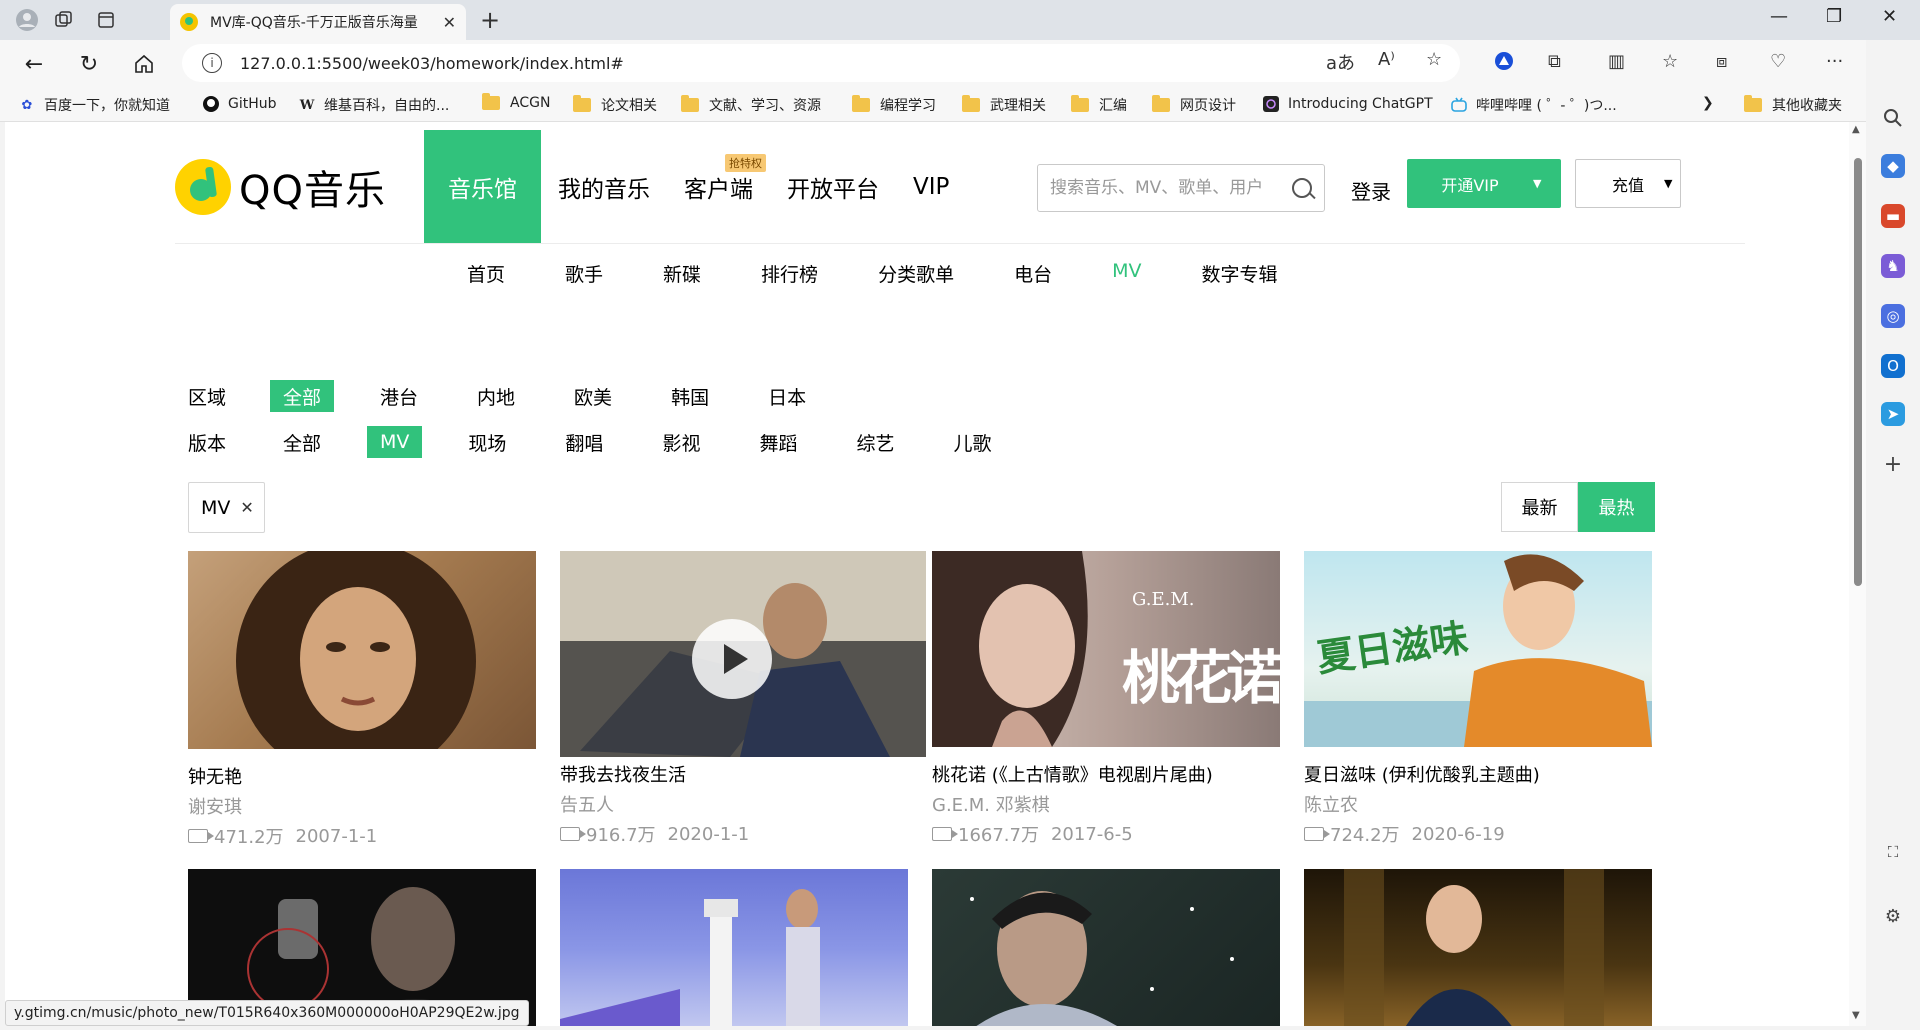  Describe the element at coordinates (916, 273) in the screenshot. I see `sub-nav-playlists: 分类歌单` at that location.